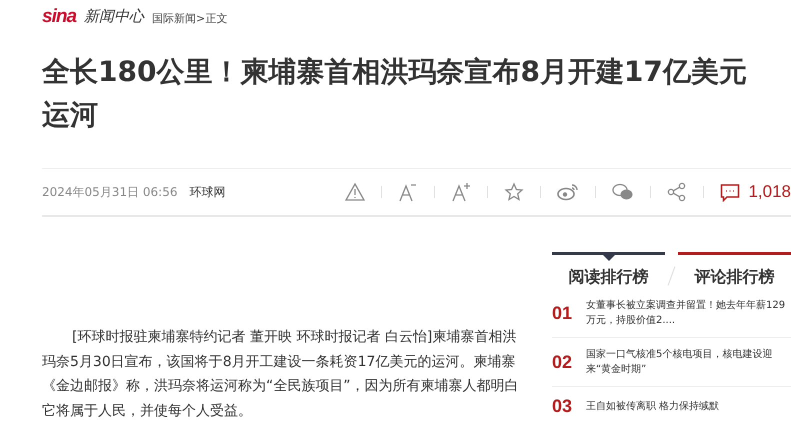  Describe the element at coordinates (514, 192) in the screenshot. I see `star-icon` at that location.